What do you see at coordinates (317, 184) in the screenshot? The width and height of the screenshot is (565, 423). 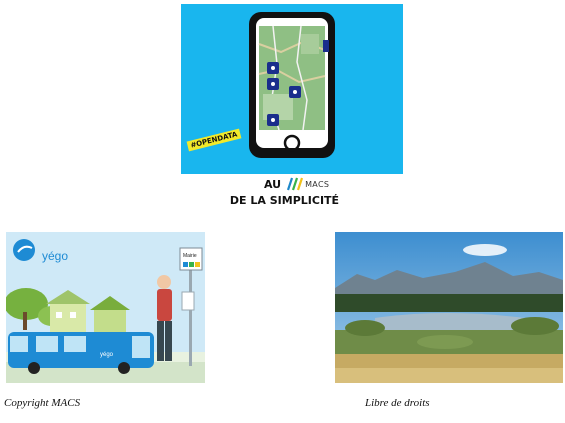 I see `macs-logo-text: MACS` at bounding box center [317, 184].